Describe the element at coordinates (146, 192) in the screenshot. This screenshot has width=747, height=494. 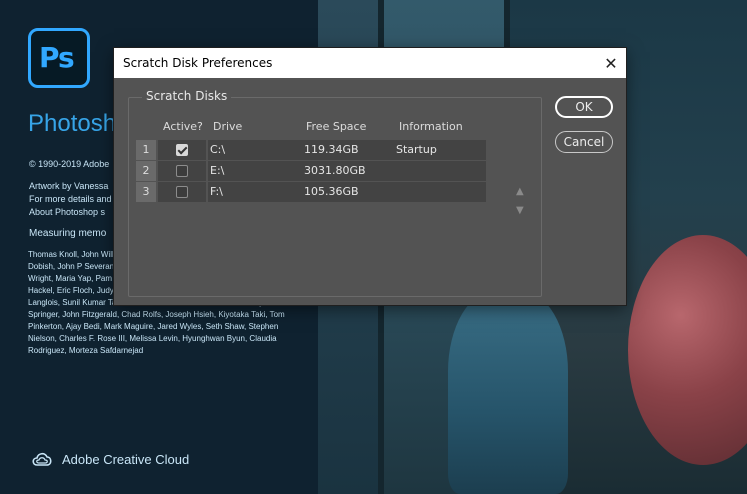
I see `row-number: 3` at that location.